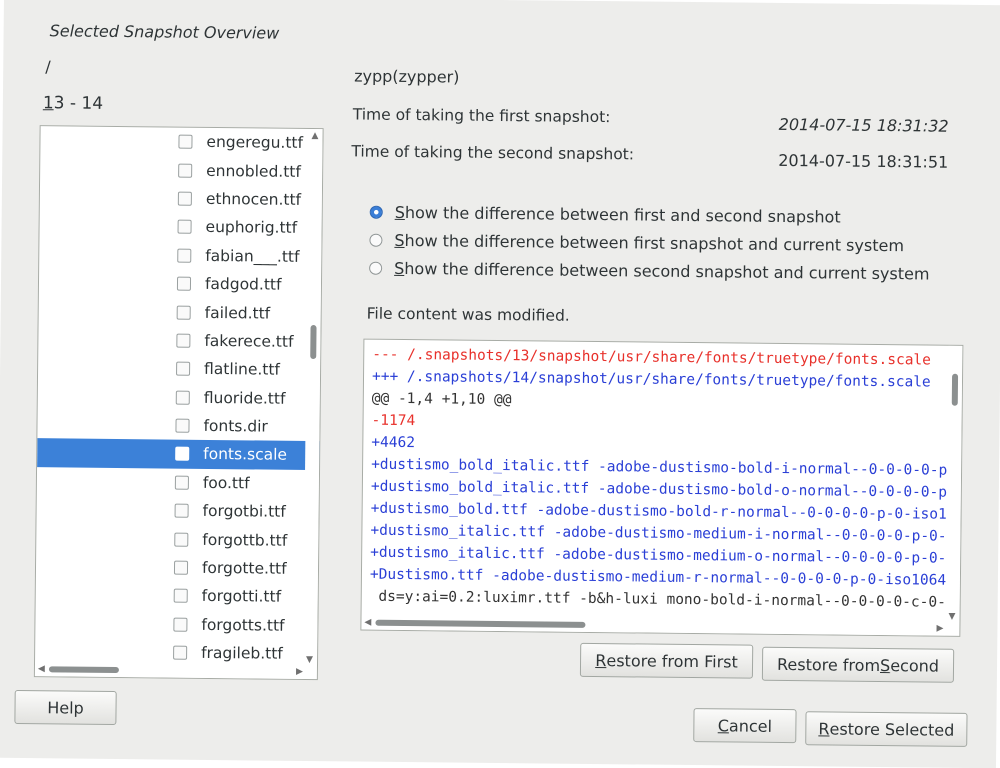 This screenshot has height=768, width=1000. I want to click on file-list-item: fonts.scale, so click(178, 454).